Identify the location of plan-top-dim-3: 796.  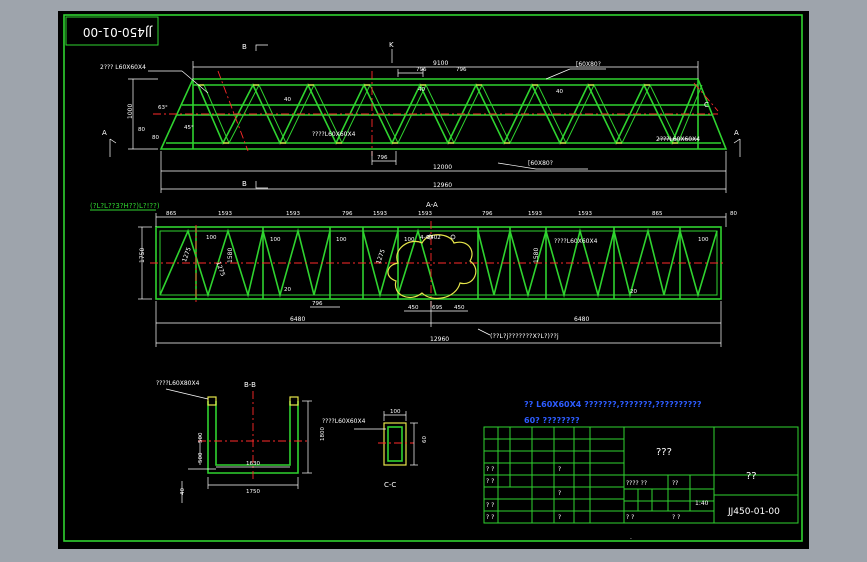
(347, 214).